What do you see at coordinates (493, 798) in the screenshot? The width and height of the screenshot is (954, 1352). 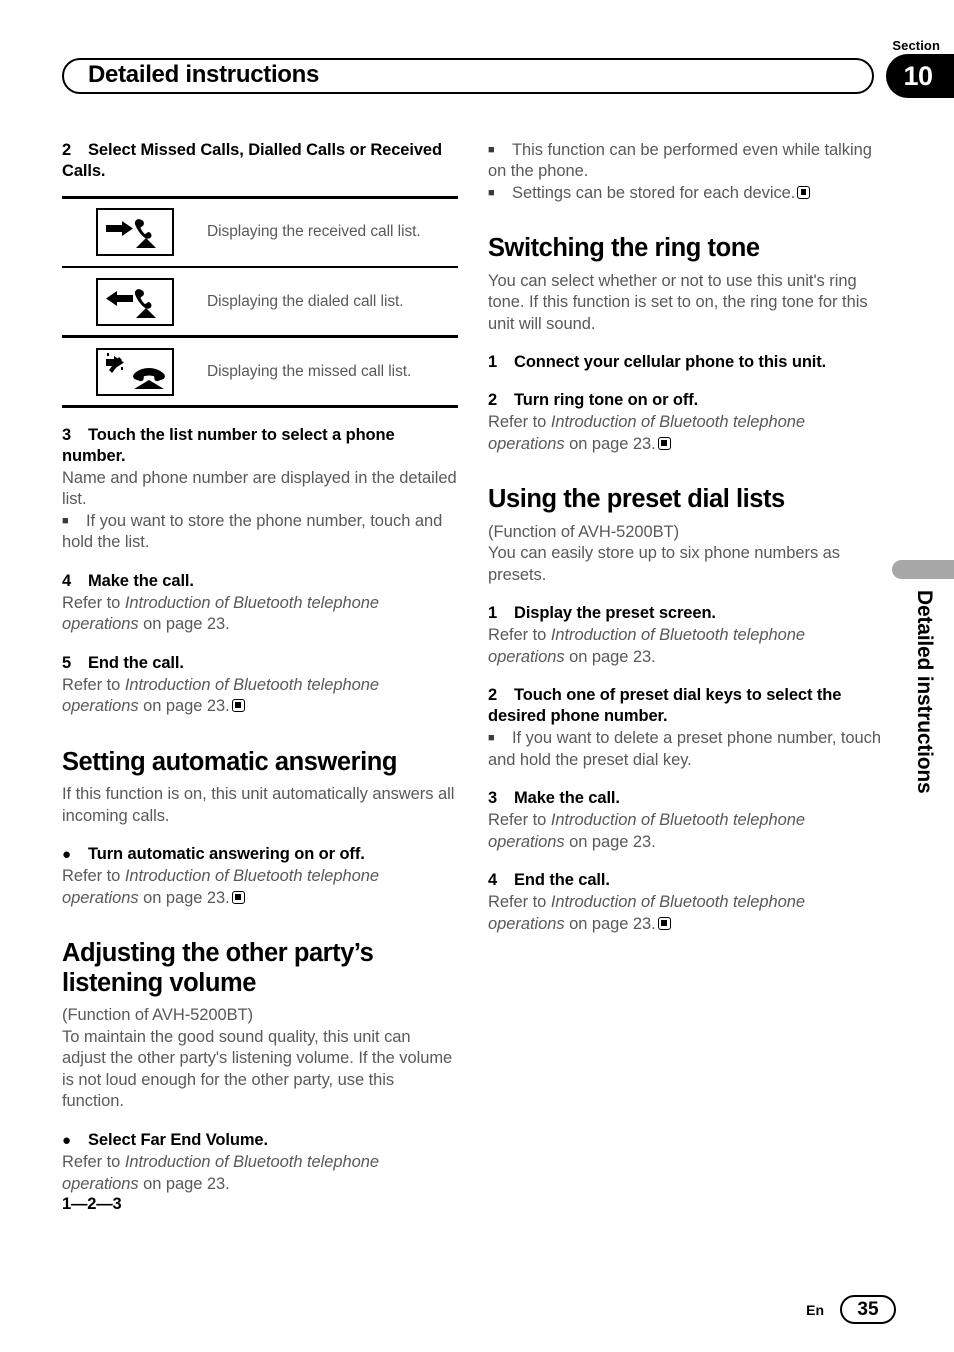 I see `preset-step-3-number: 3` at bounding box center [493, 798].